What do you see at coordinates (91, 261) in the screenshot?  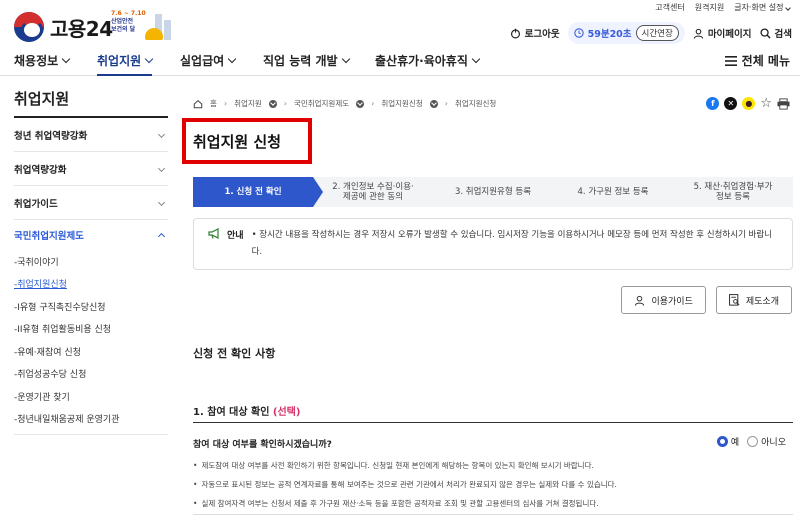 I see `sidebar-subitem: -국취이야기` at bounding box center [91, 261].